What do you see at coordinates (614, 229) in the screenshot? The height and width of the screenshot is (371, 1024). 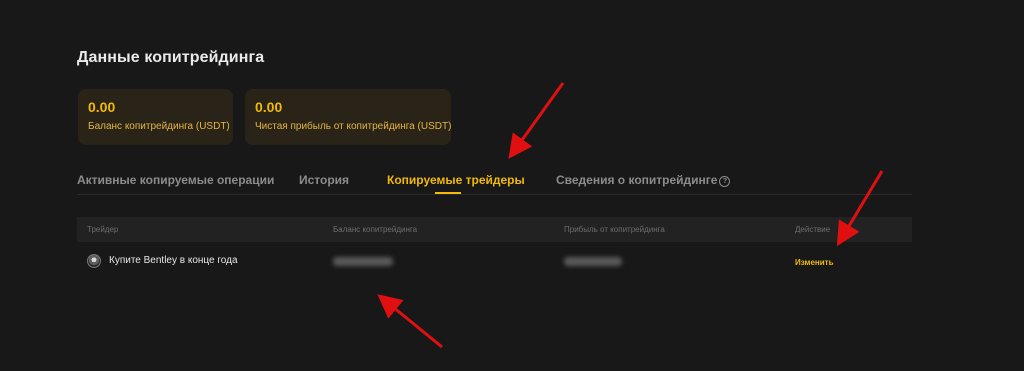 I see `header-copy-profit: Прибыль от копитрейдинга` at bounding box center [614, 229].